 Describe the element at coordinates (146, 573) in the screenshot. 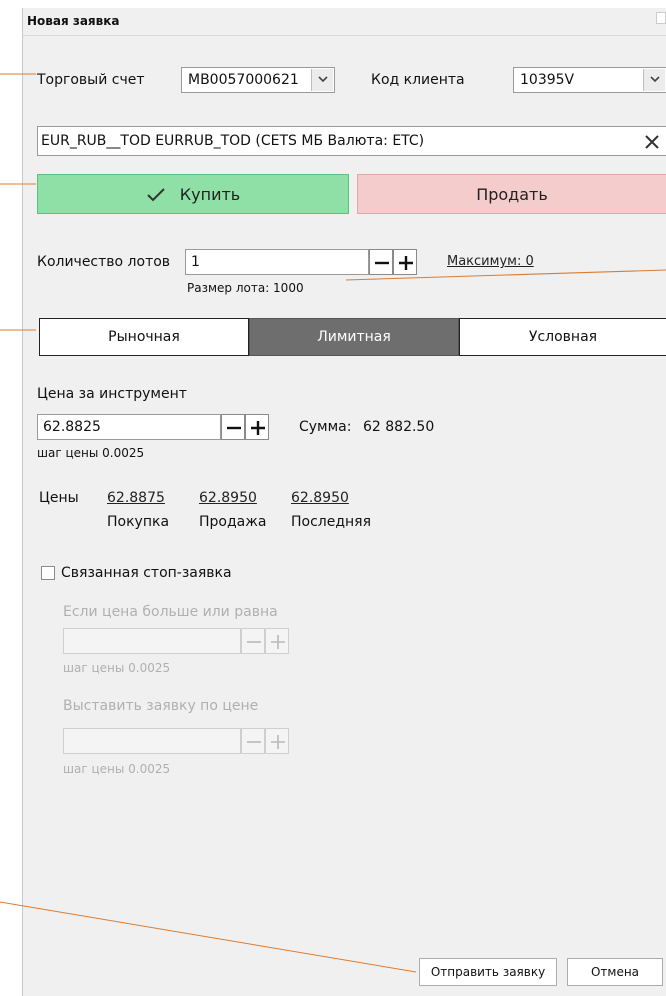

I see `stop-order-label: Связанная стоп-заявка` at that location.